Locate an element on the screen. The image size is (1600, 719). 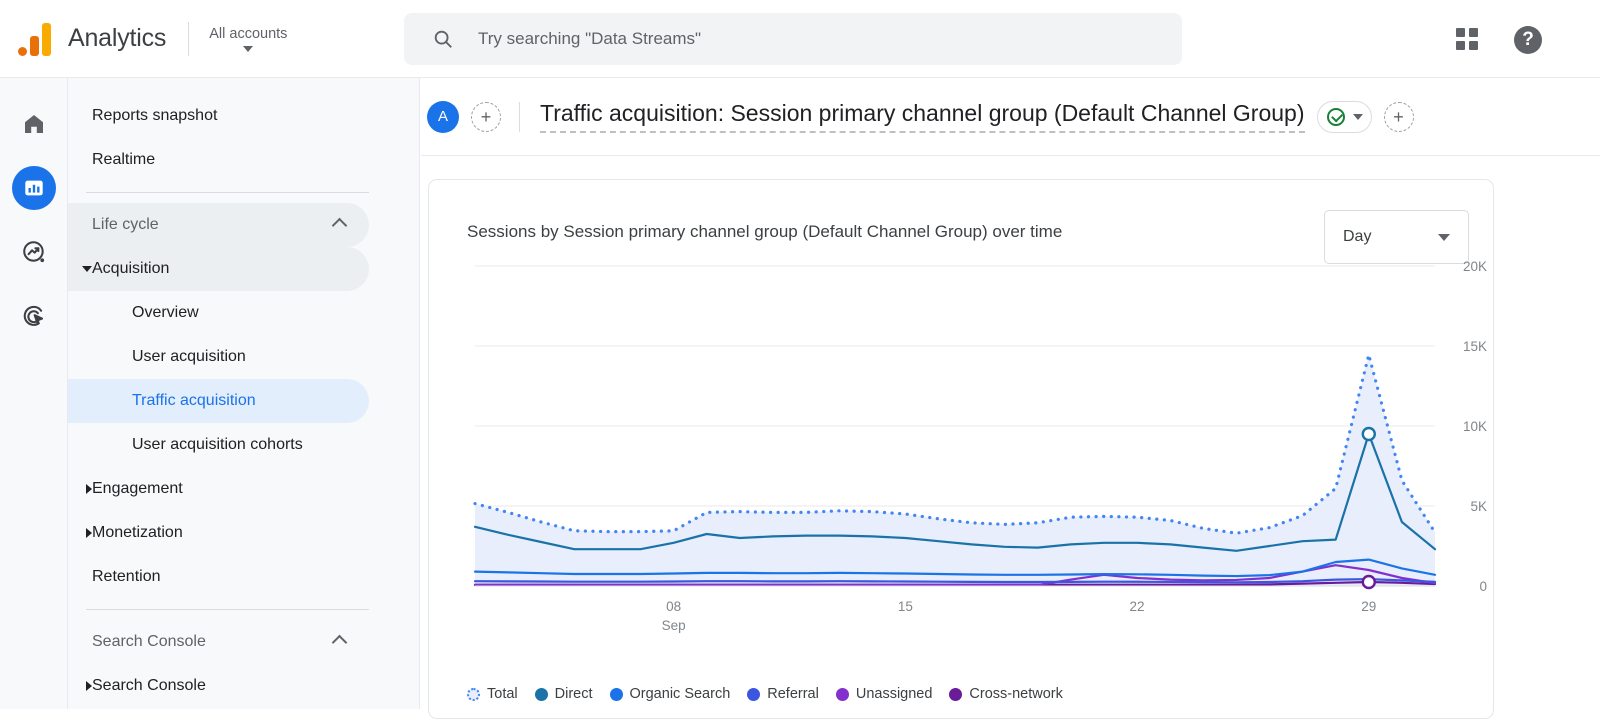
legend-label: Organic Search is located at coordinates (680, 694).